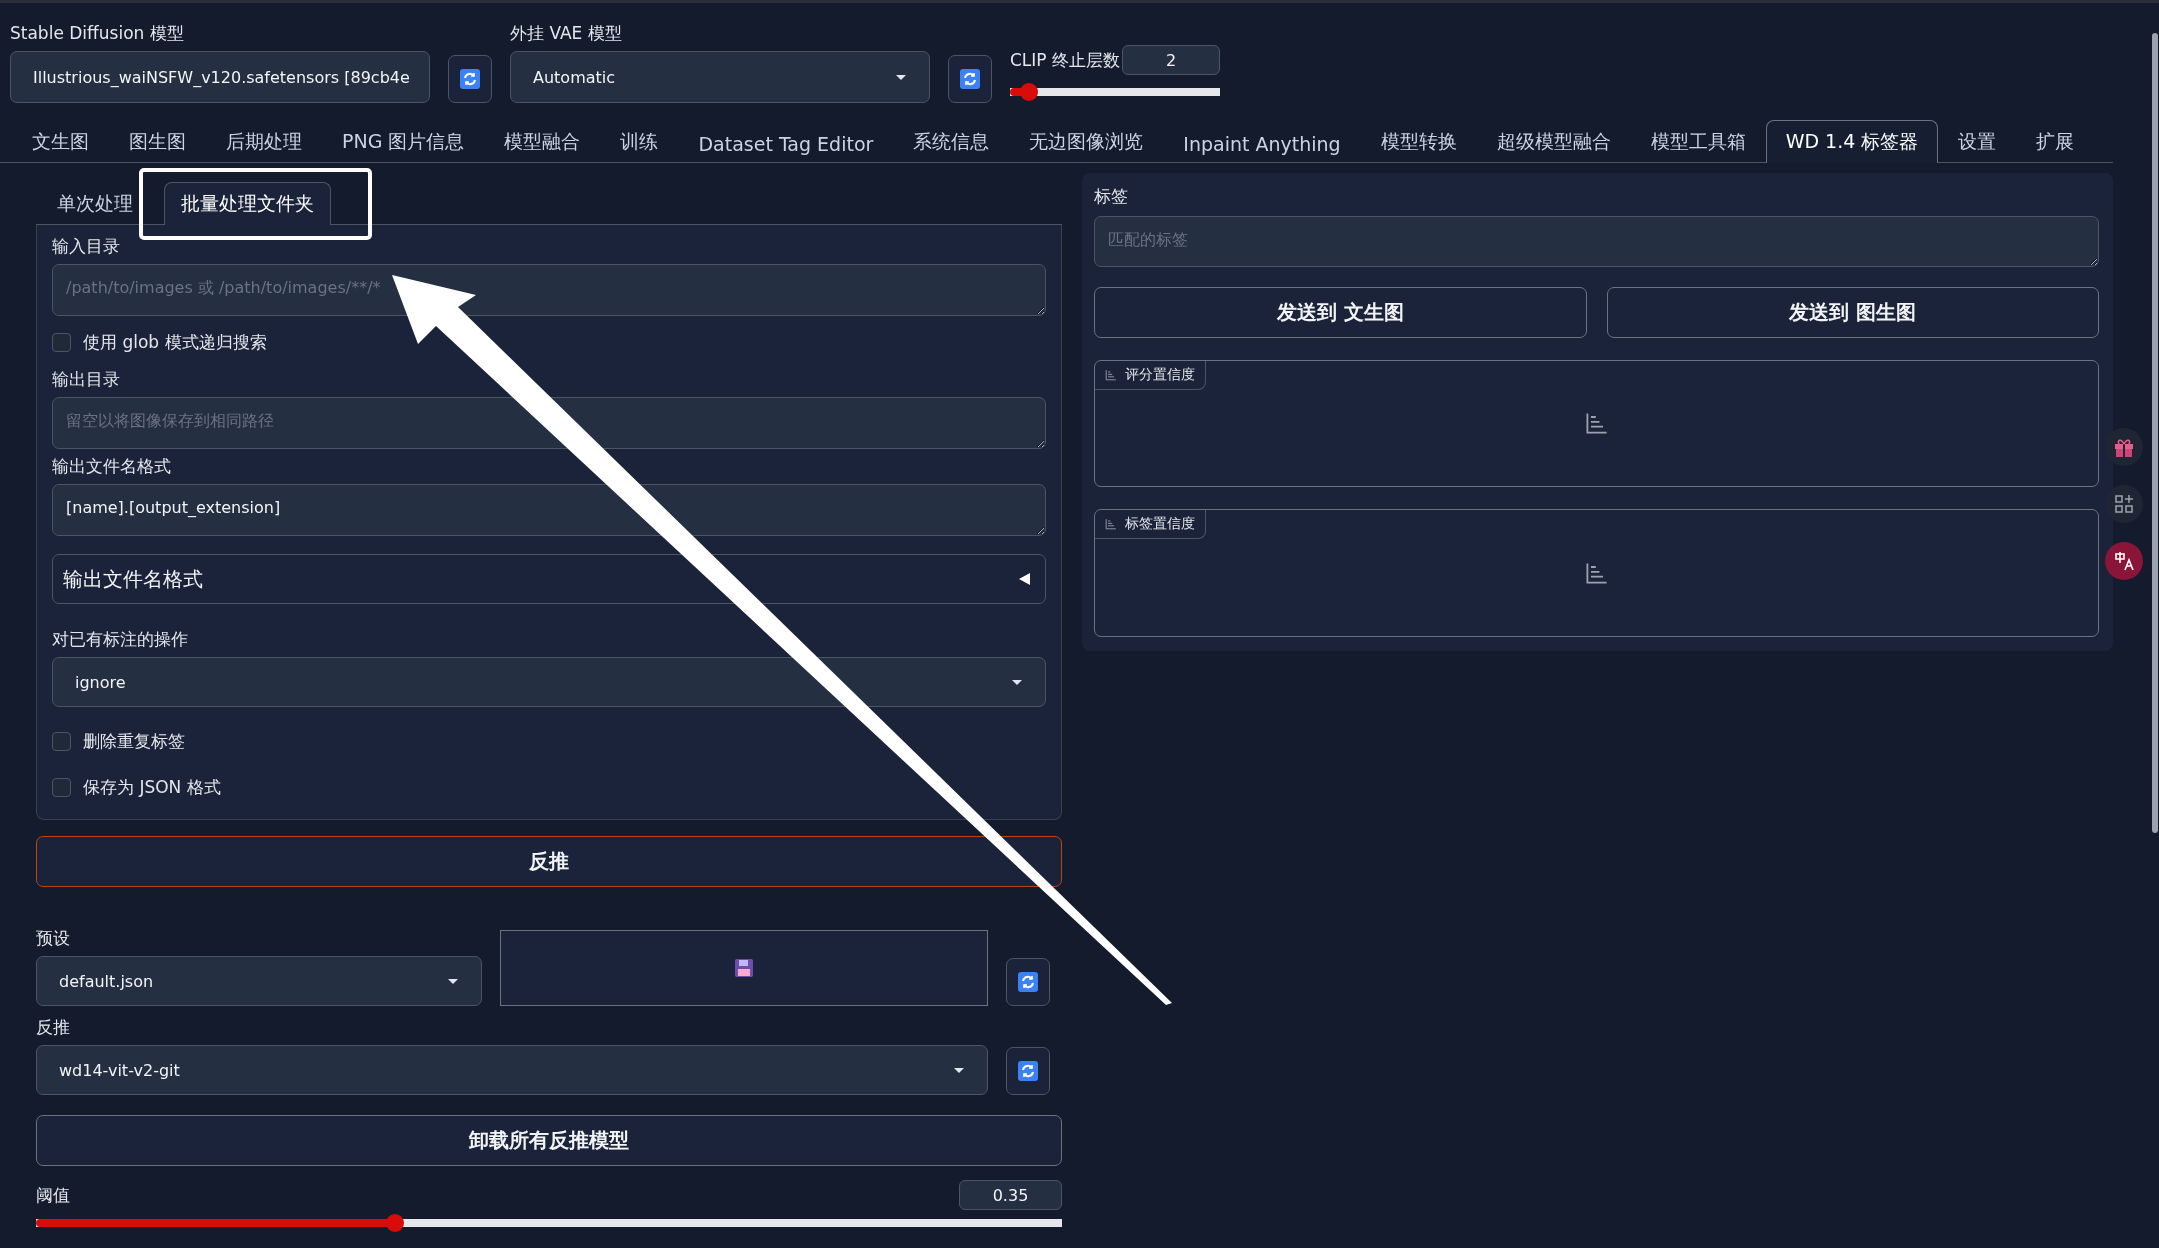 This screenshot has height=1248, width=2159. What do you see at coordinates (951, 141) in the screenshot?
I see `tab: 系统信息` at bounding box center [951, 141].